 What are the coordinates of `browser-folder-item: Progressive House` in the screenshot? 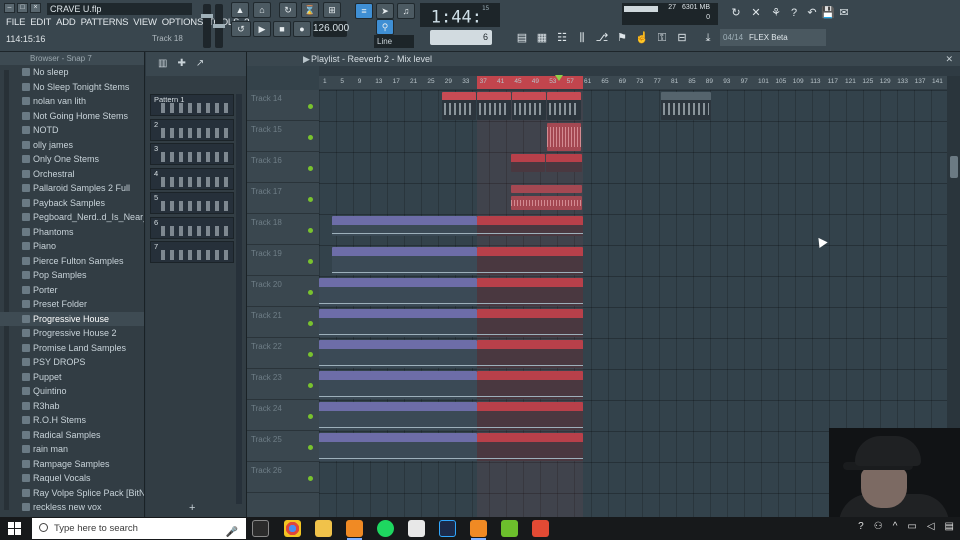 It's located at (72, 318).